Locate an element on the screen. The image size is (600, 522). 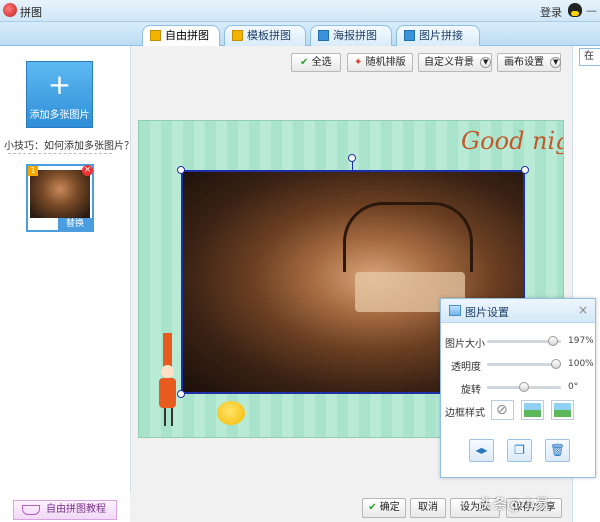
select-all-button: ✔ 全选 is located at coordinates (316, 62).